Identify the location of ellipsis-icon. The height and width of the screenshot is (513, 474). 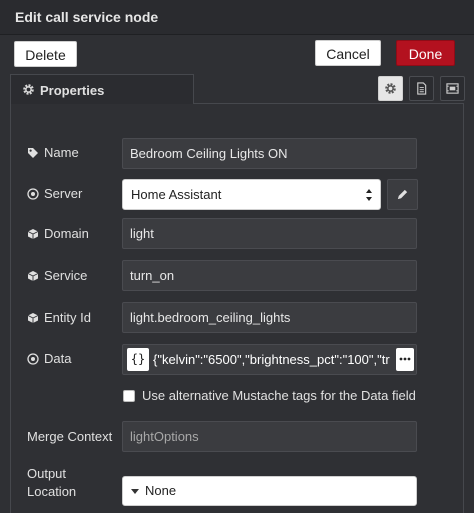
(405, 359).